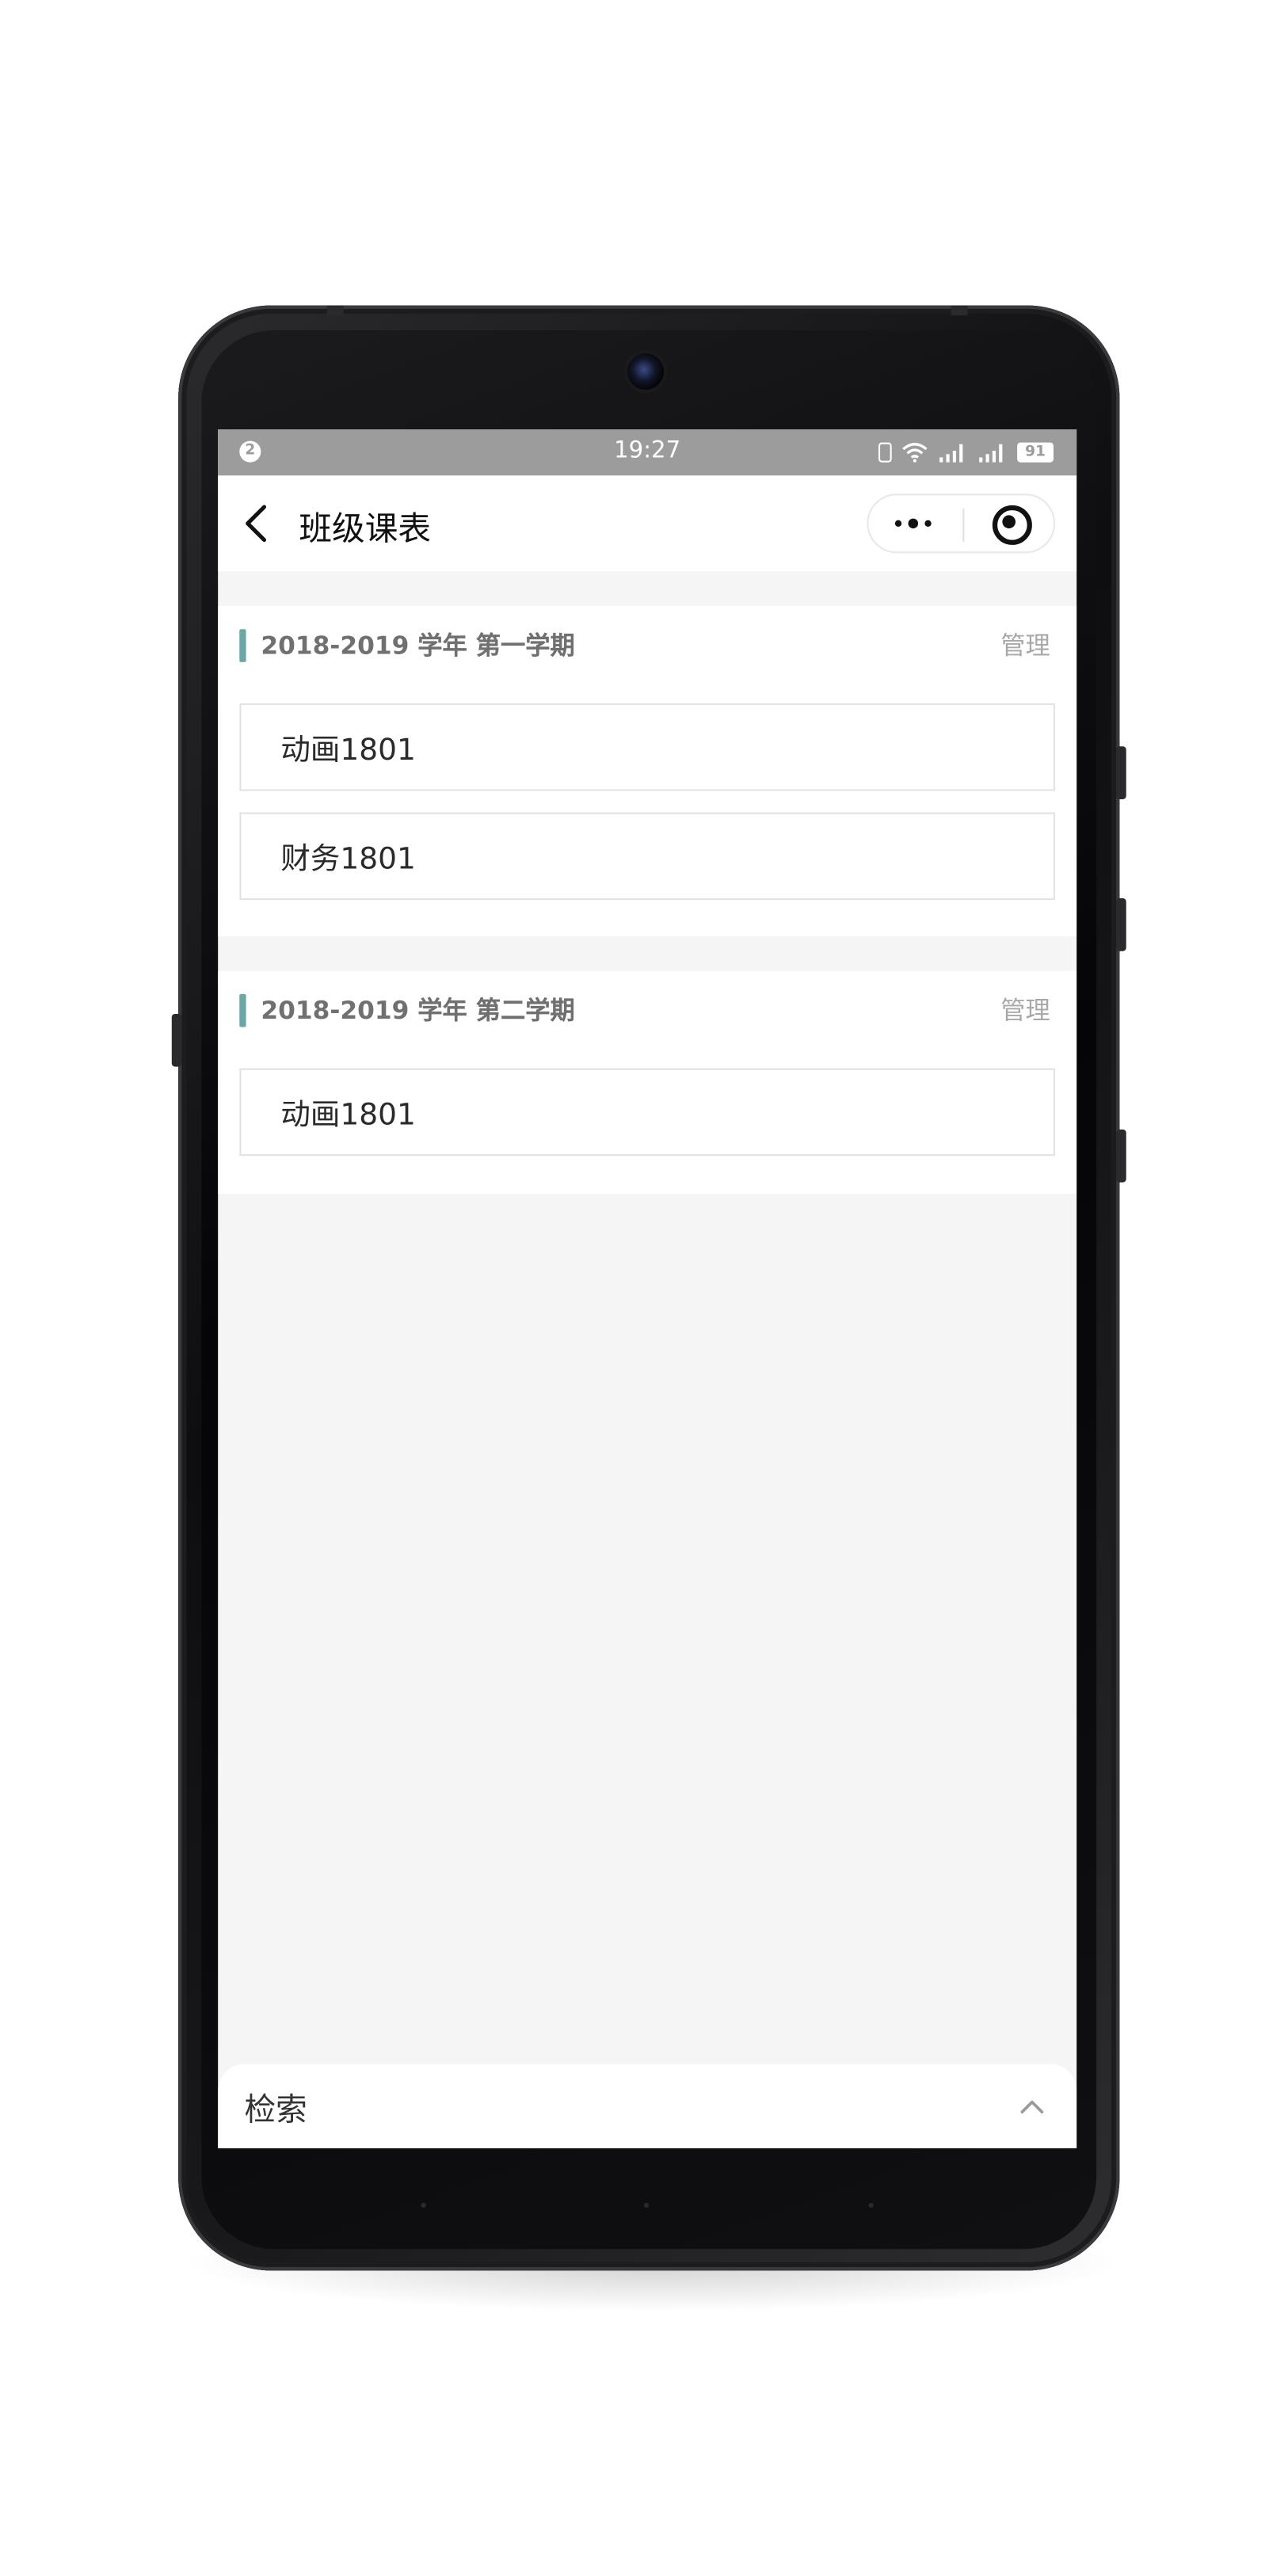  What do you see at coordinates (1032, 2107) in the screenshot?
I see `chevron-up-icon` at bounding box center [1032, 2107].